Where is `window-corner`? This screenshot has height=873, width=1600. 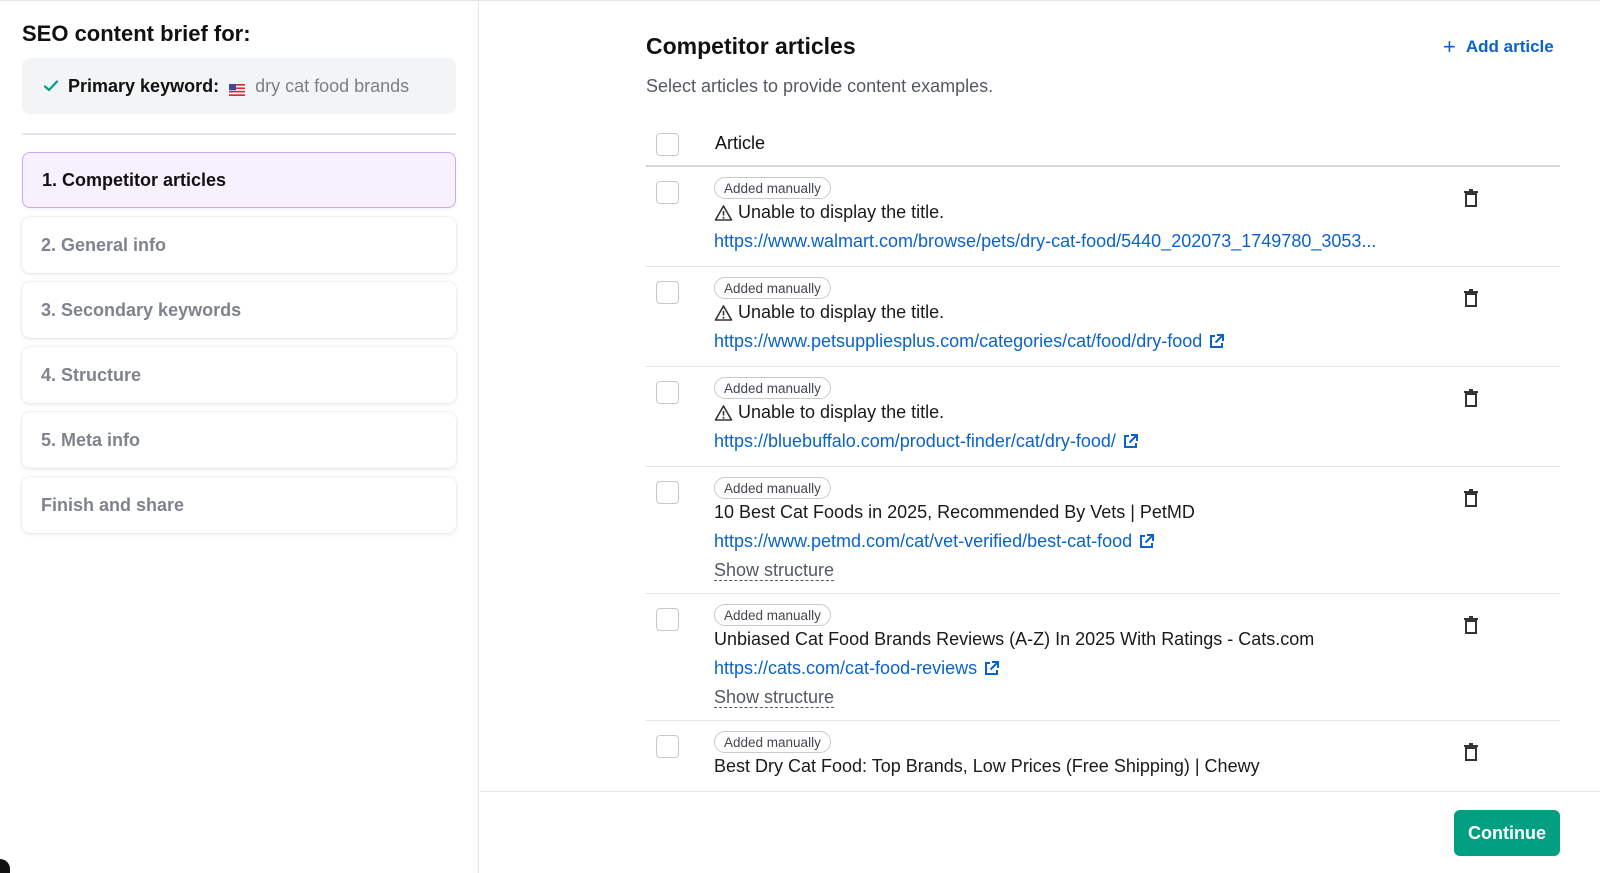 window-corner is located at coordinates (5, 866).